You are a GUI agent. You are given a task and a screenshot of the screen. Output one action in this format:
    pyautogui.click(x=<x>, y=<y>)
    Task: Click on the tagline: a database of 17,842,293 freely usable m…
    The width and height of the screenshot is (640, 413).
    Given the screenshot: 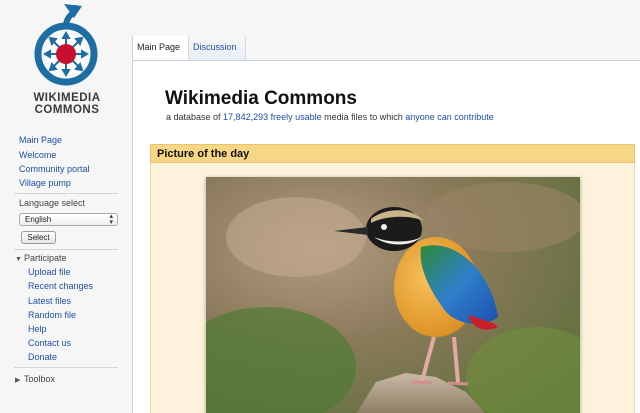 What is the action you would take?
    pyautogui.click(x=330, y=117)
    